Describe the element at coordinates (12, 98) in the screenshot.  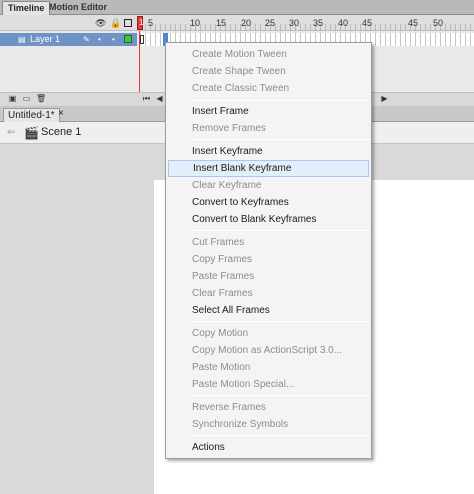
I see `new-layer-icon: ▣` at that location.